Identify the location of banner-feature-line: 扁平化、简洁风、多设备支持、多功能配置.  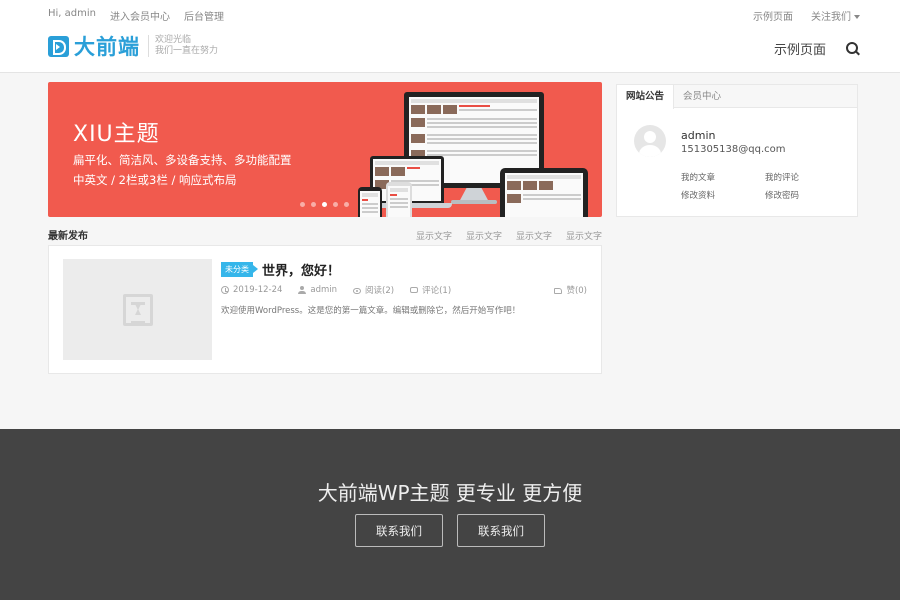
(182, 160).